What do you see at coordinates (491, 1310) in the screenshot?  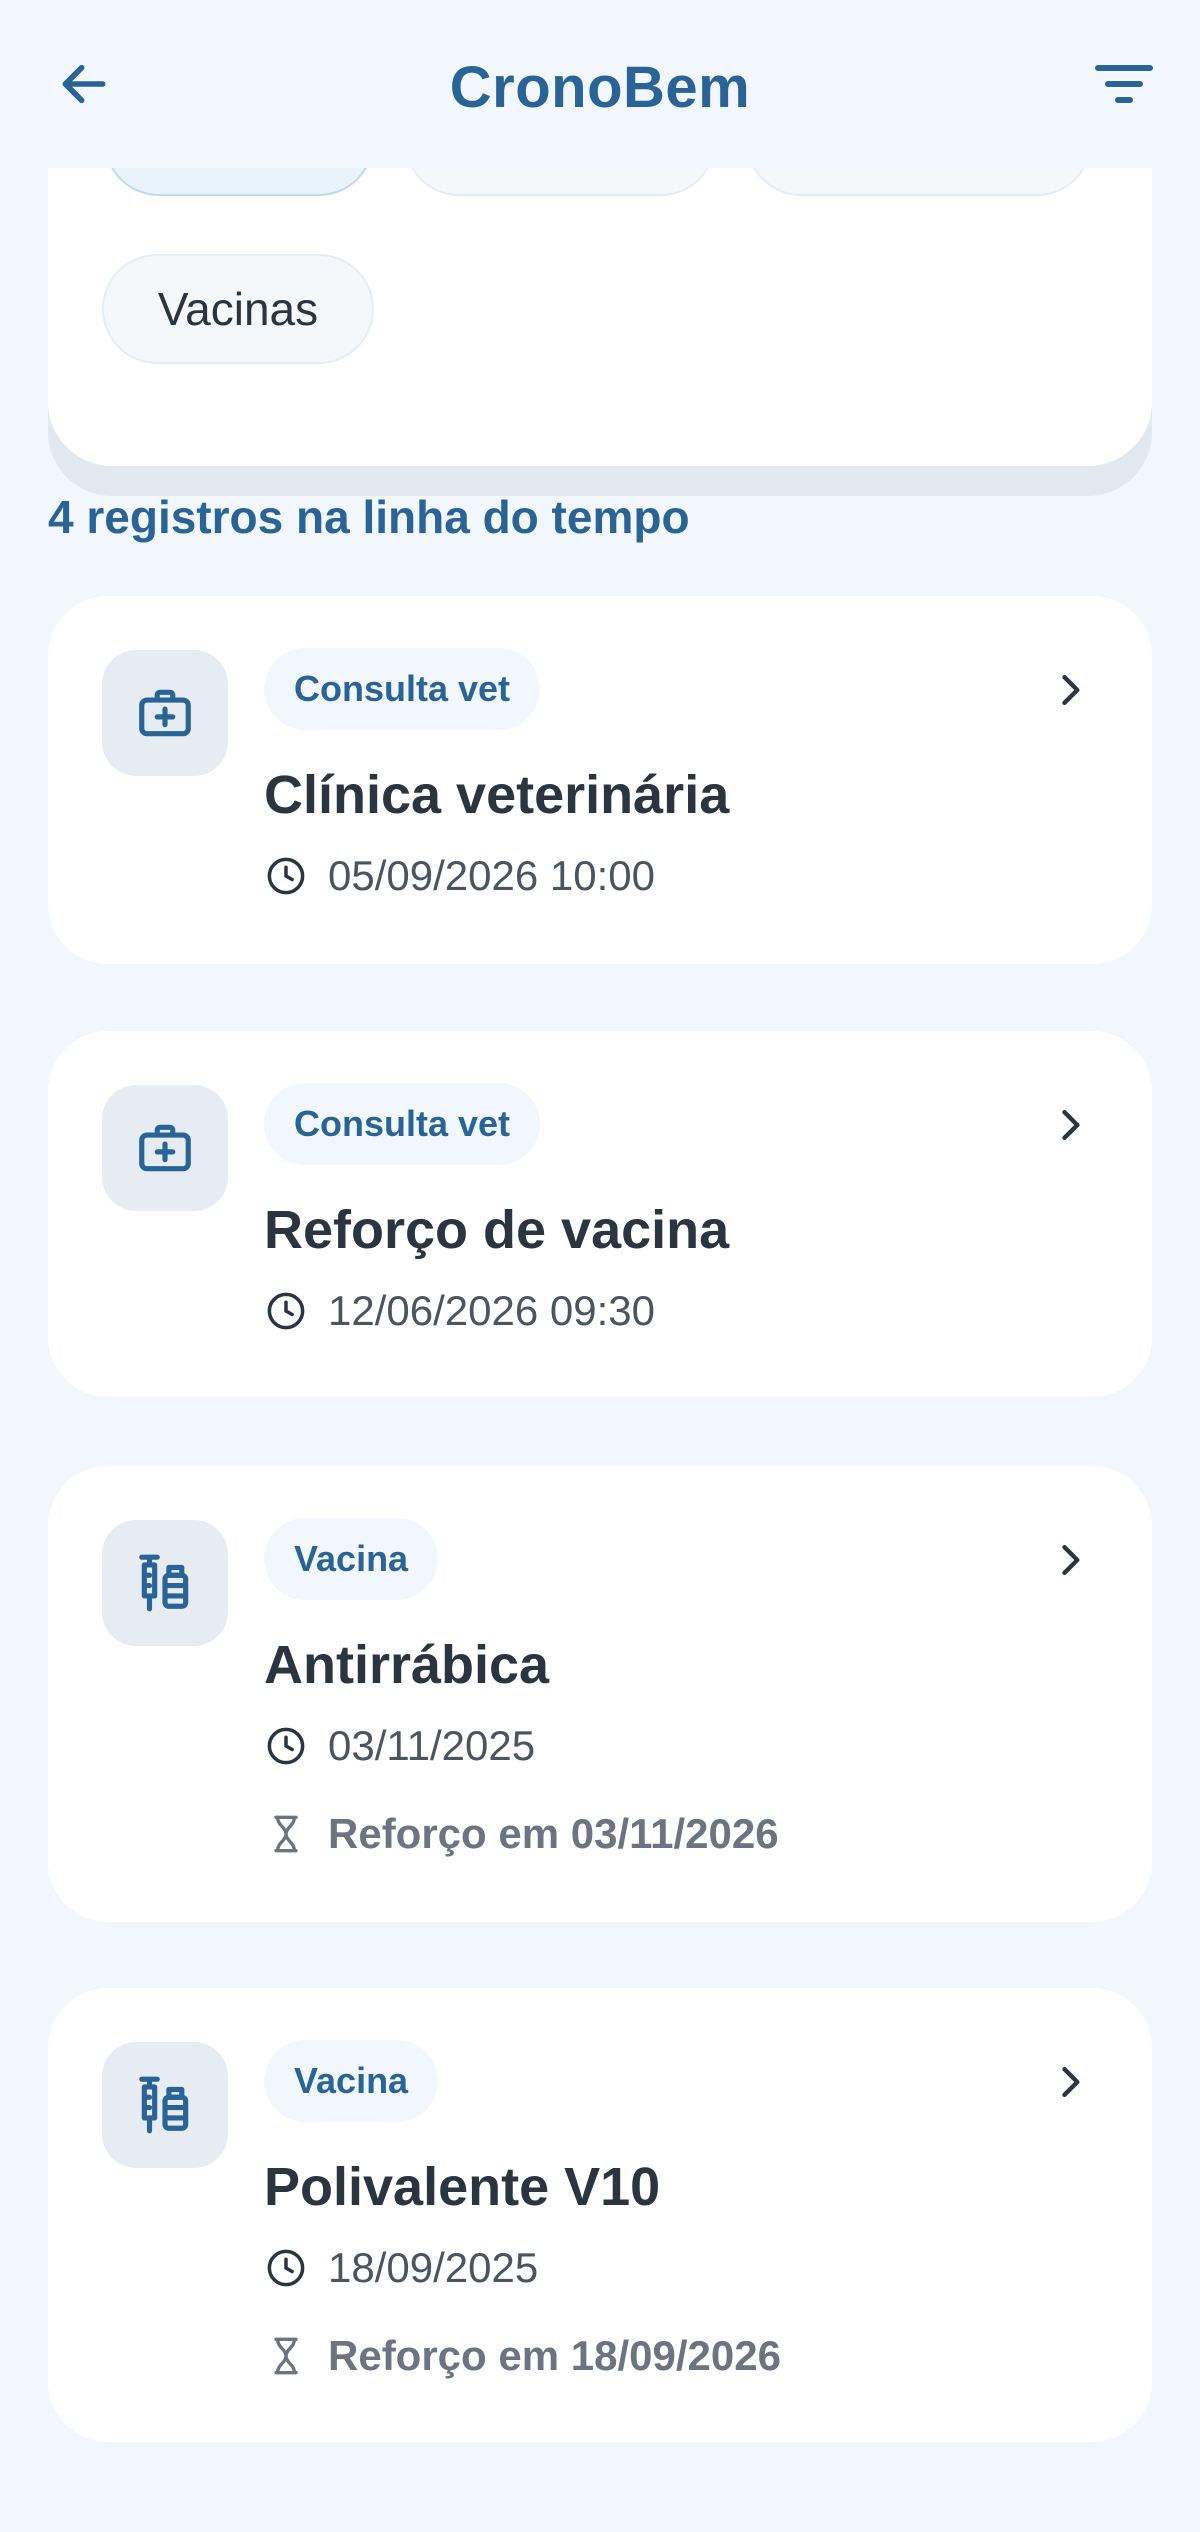 I see `record-datetime-text: 12/06/2026 09:30` at bounding box center [491, 1310].